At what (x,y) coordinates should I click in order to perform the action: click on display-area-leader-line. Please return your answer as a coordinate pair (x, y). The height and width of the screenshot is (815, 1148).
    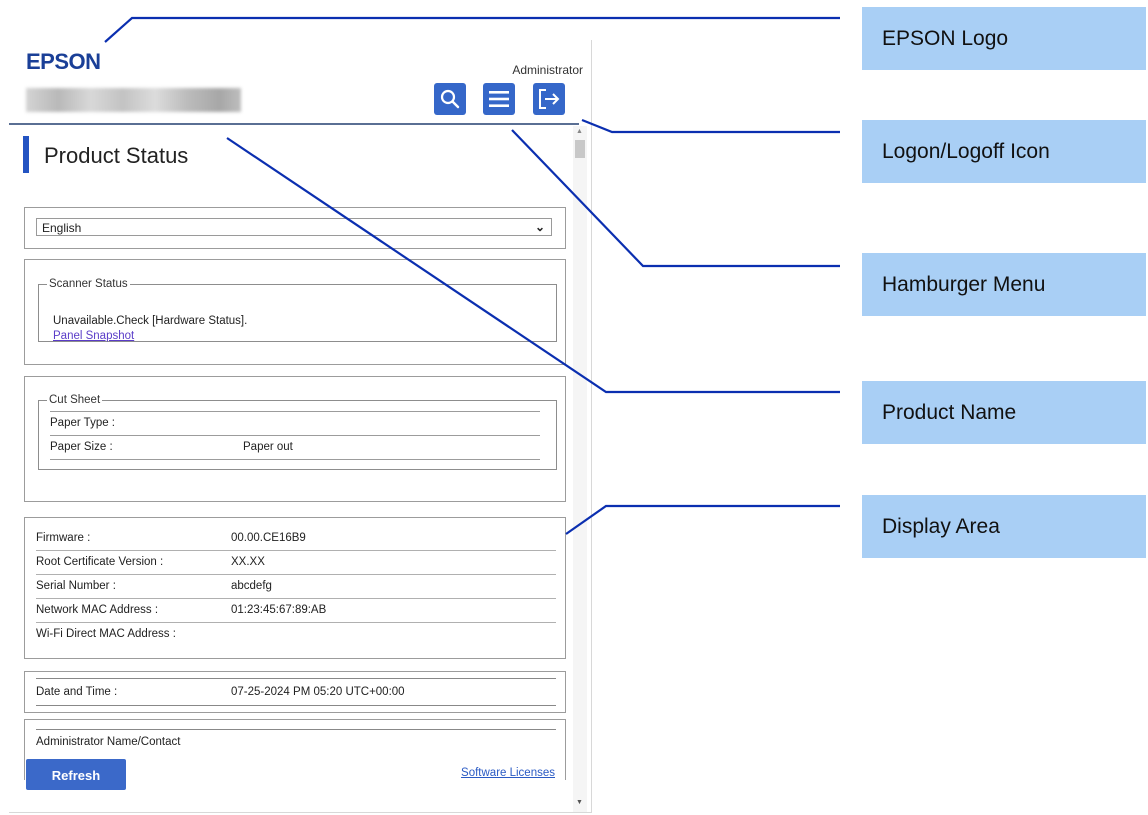
    Looking at the image, I should click on (702, 519).